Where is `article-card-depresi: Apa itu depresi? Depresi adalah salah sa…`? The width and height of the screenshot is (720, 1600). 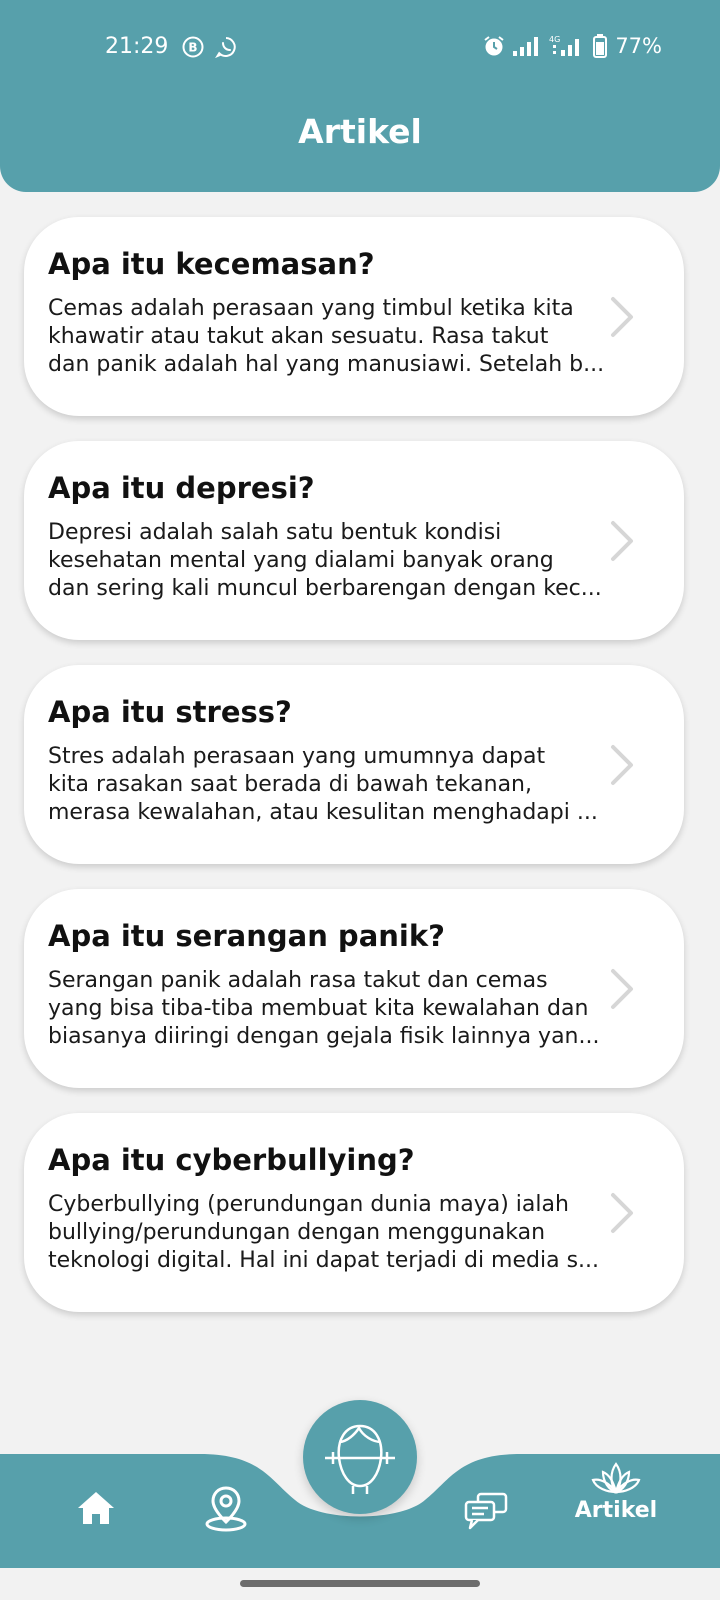 article-card-depresi: Apa itu depresi? Depresi adalah salah sa… is located at coordinates (354, 540).